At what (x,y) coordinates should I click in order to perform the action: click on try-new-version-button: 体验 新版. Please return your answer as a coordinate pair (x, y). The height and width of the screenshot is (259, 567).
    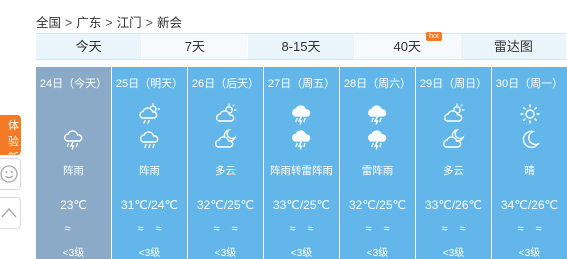
    Looking at the image, I should click on (10, 147).